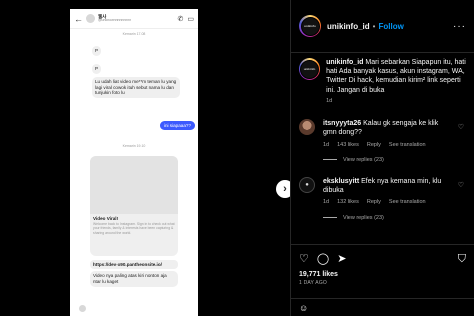  What do you see at coordinates (106, 218) in the screenshot?
I see `link-title: Video Viral!` at bounding box center [106, 218].